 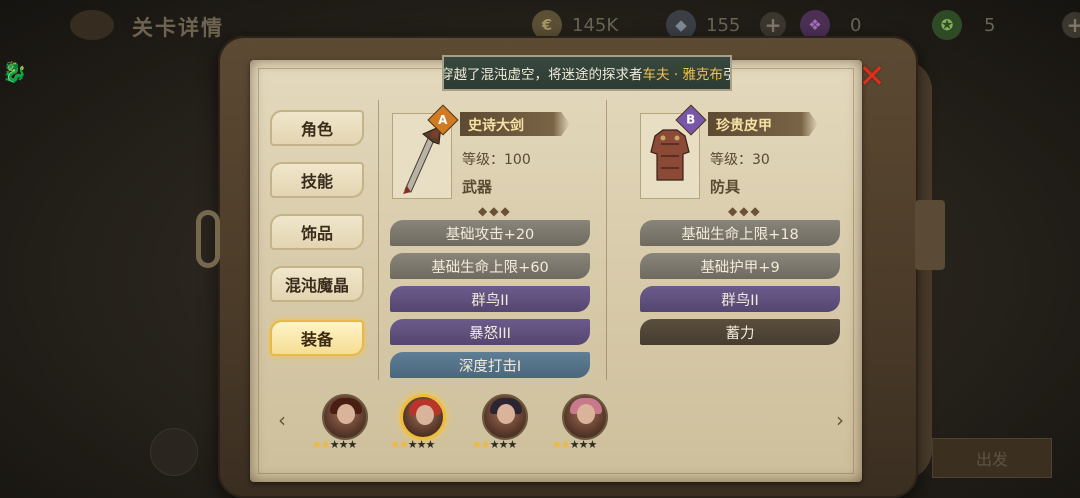 I want to click on weapon-stat: 群鸟II, so click(x=490, y=299).